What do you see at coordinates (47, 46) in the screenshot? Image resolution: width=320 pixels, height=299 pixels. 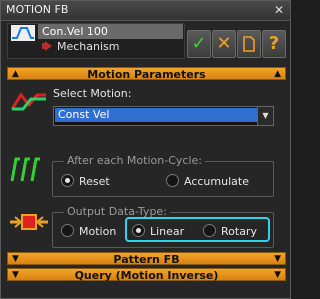 I see `arrow-right-icon` at bounding box center [47, 46].